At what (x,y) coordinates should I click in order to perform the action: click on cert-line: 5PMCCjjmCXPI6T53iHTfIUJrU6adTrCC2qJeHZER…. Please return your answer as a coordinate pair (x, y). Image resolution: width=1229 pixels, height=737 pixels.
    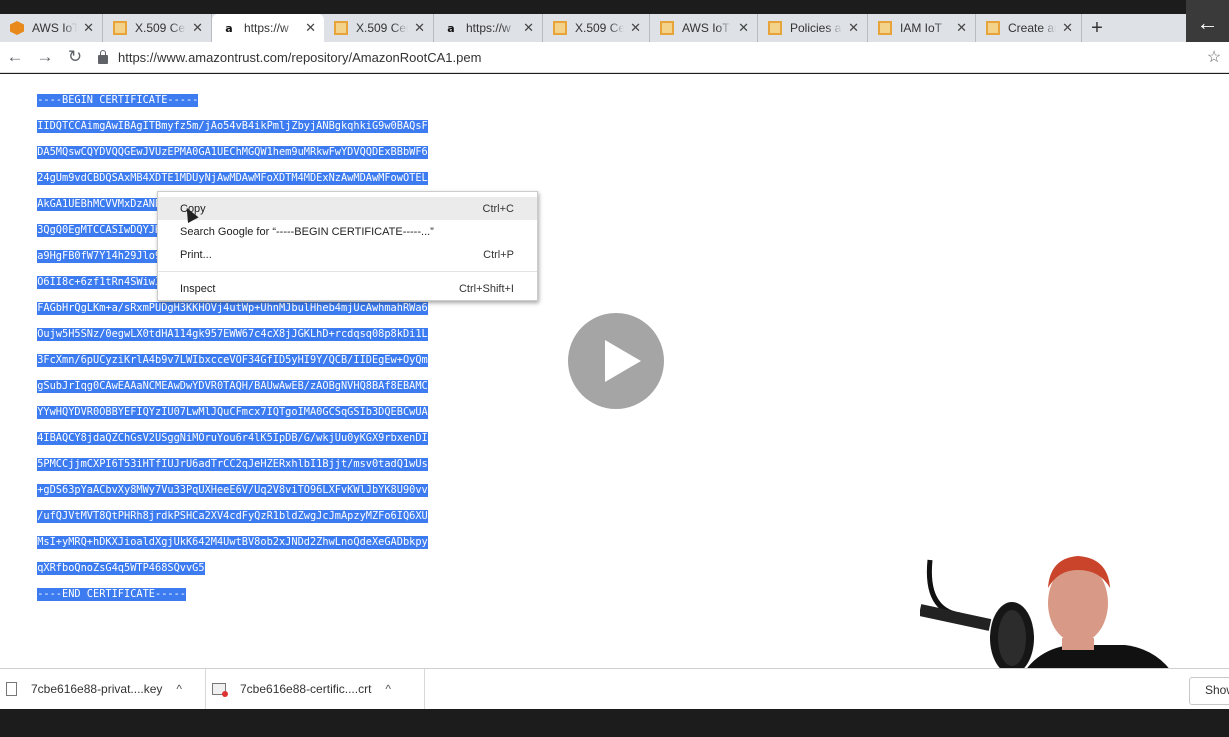
    Looking at the image, I should click on (232, 464).